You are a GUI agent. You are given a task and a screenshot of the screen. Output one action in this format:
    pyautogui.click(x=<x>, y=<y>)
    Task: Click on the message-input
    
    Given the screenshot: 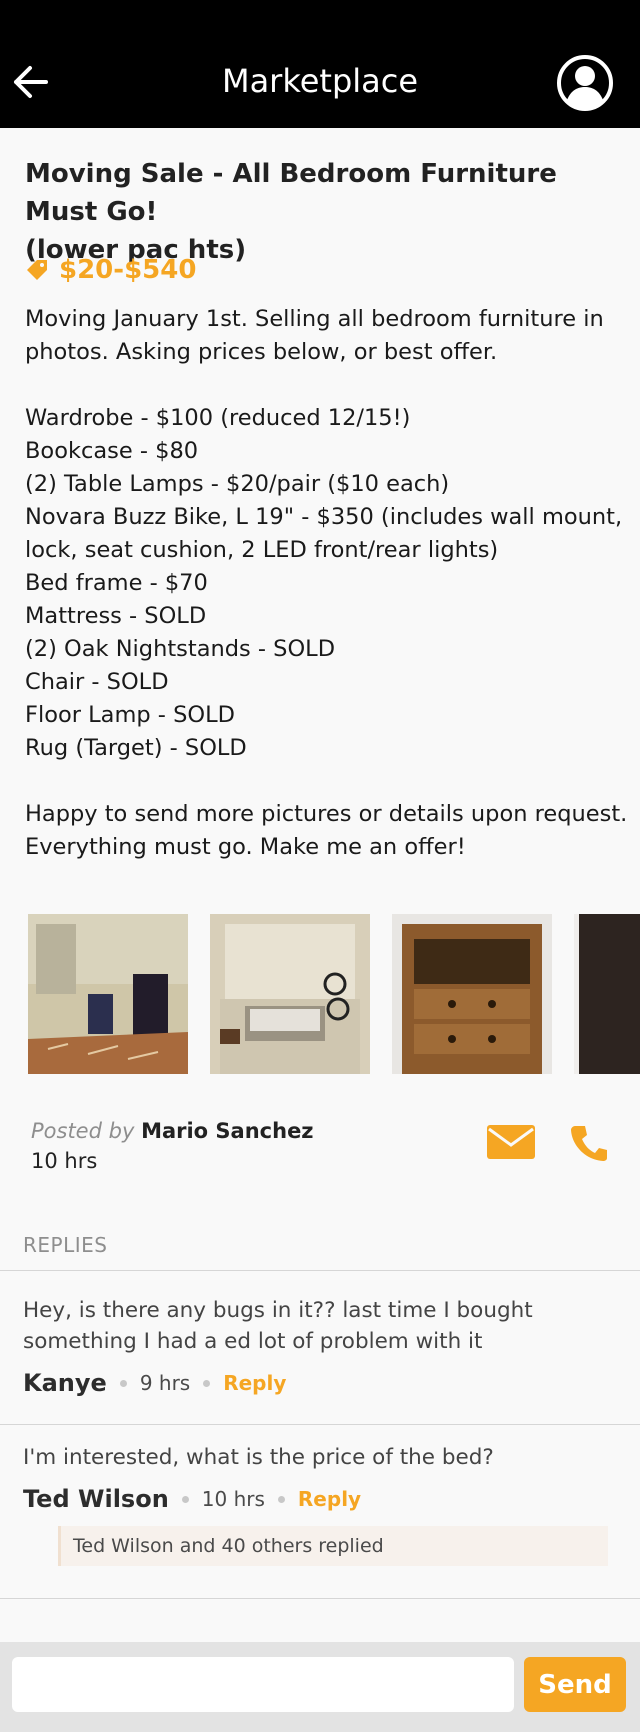 What is the action you would take?
    pyautogui.click(x=263, y=1684)
    